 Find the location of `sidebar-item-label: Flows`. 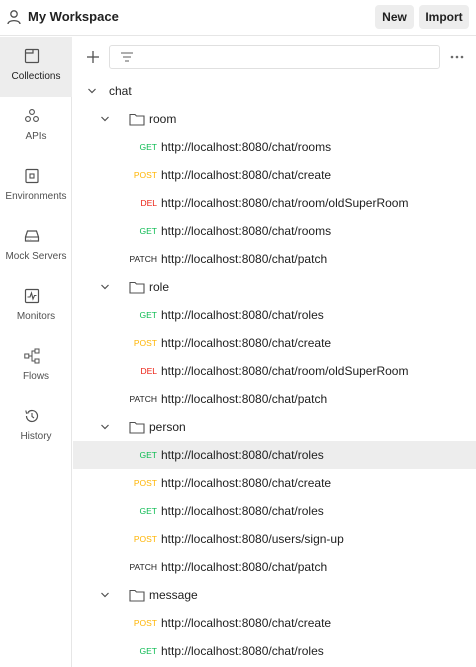

sidebar-item-label: Flows is located at coordinates (36, 376).